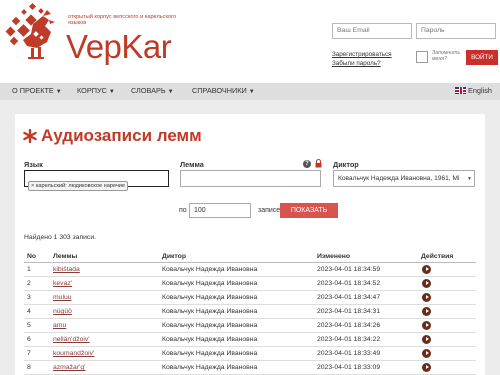 This screenshot has height=375, width=500. What do you see at coordinates (349, 353) in the screenshot?
I see `row-changed: 2023-04-01 18:33:49` at bounding box center [349, 353].